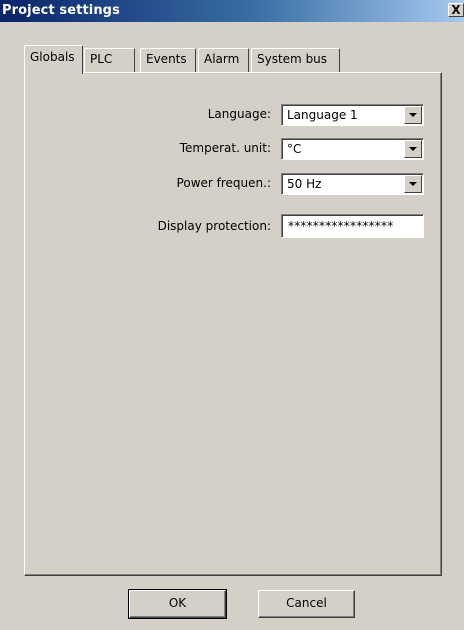  I want to click on temperature-unit-label: Temperat. unit:, so click(225, 148).